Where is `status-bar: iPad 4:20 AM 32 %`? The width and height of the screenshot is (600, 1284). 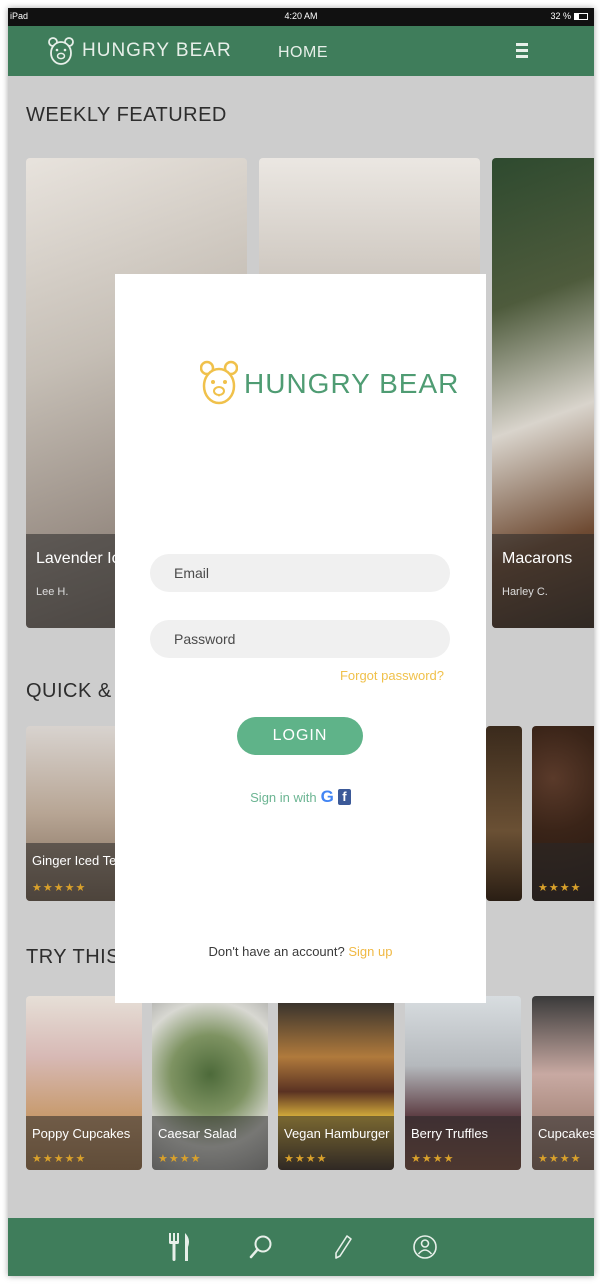
status-bar: iPad 4:20 AM 32 % is located at coordinates (301, 17).